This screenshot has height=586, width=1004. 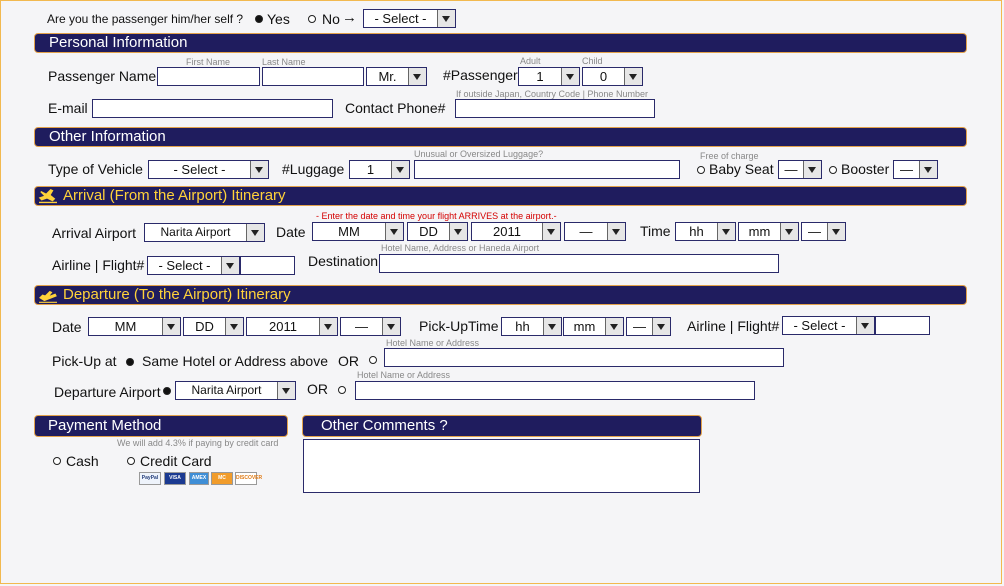 I want to click on last-name-hint: Last Name, so click(x=284, y=62).